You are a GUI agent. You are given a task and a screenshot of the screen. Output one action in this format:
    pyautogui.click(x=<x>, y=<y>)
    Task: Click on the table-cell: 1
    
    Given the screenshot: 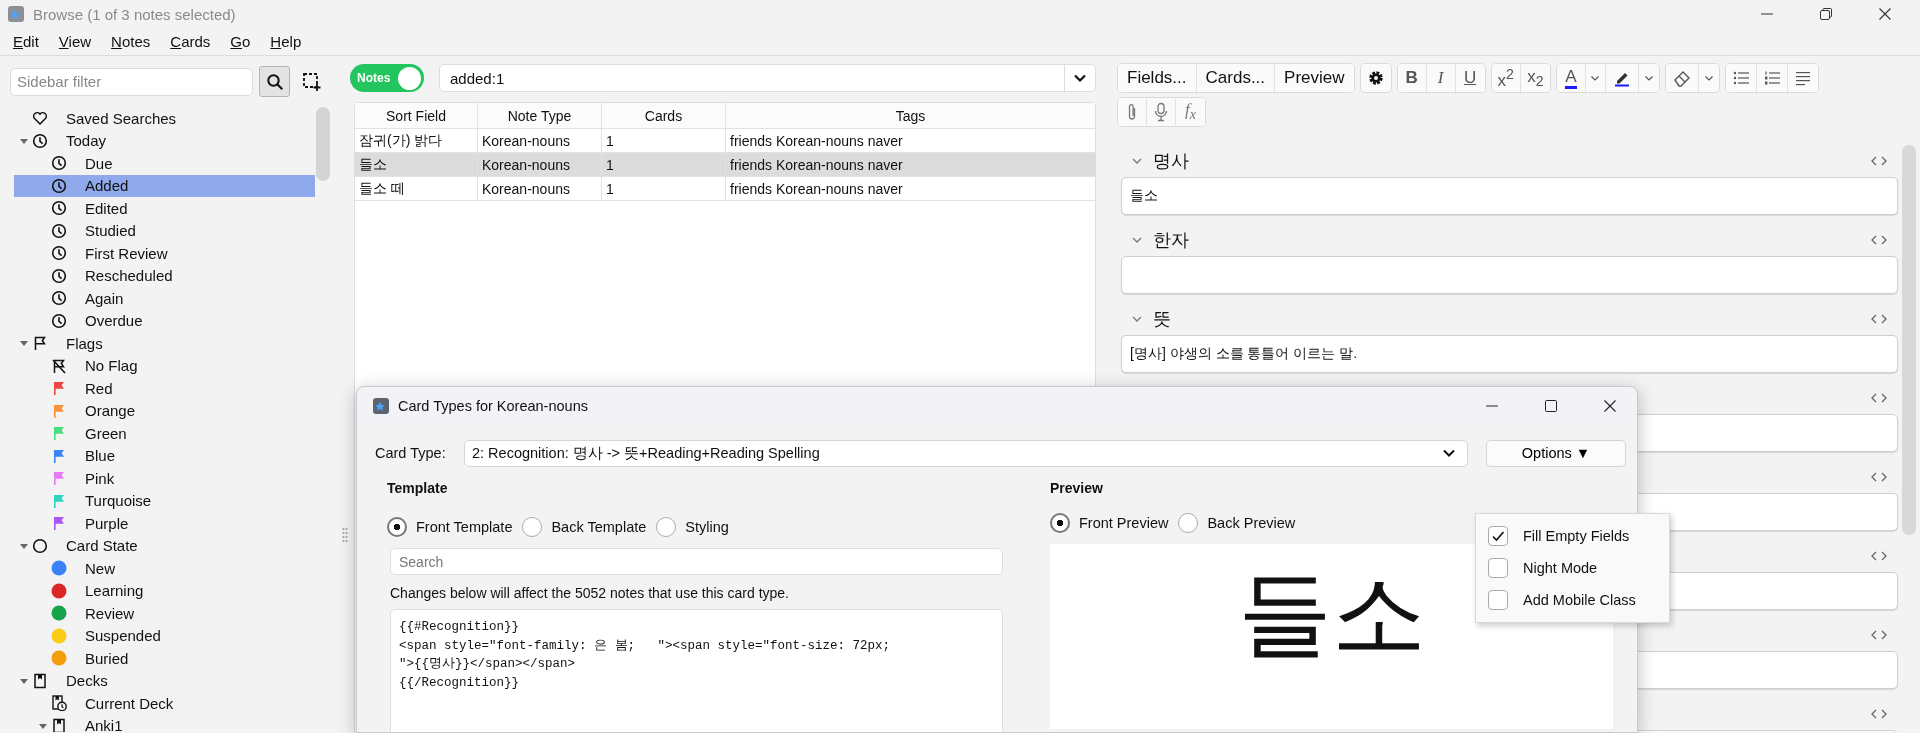 What is the action you would take?
    pyautogui.click(x=664, y=140)
    